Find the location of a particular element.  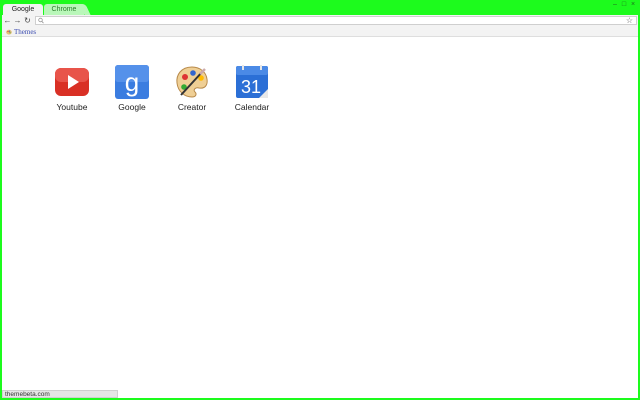

maximize-icon: □ is located at coordinates (624, 4).